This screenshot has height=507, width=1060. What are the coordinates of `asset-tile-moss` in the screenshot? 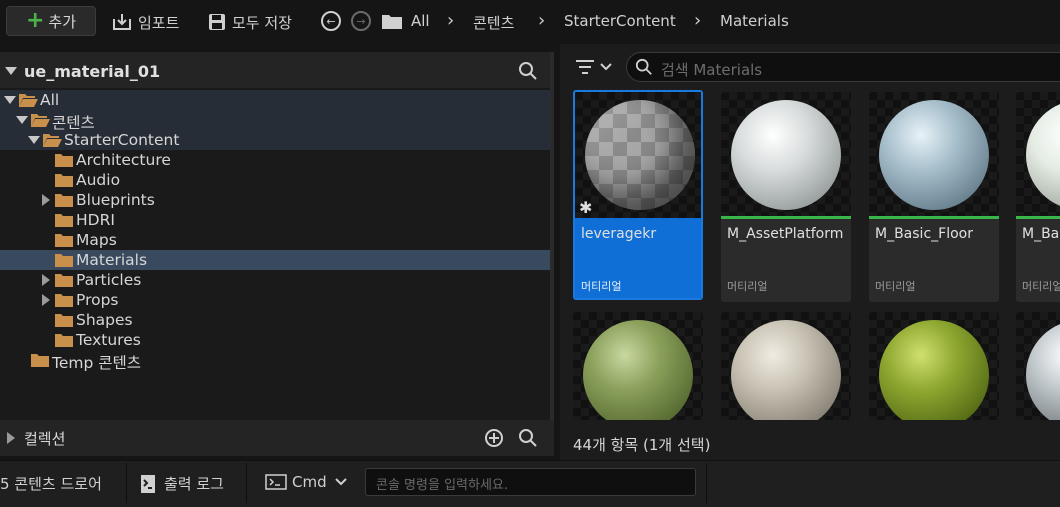 It's located at (934, 366).